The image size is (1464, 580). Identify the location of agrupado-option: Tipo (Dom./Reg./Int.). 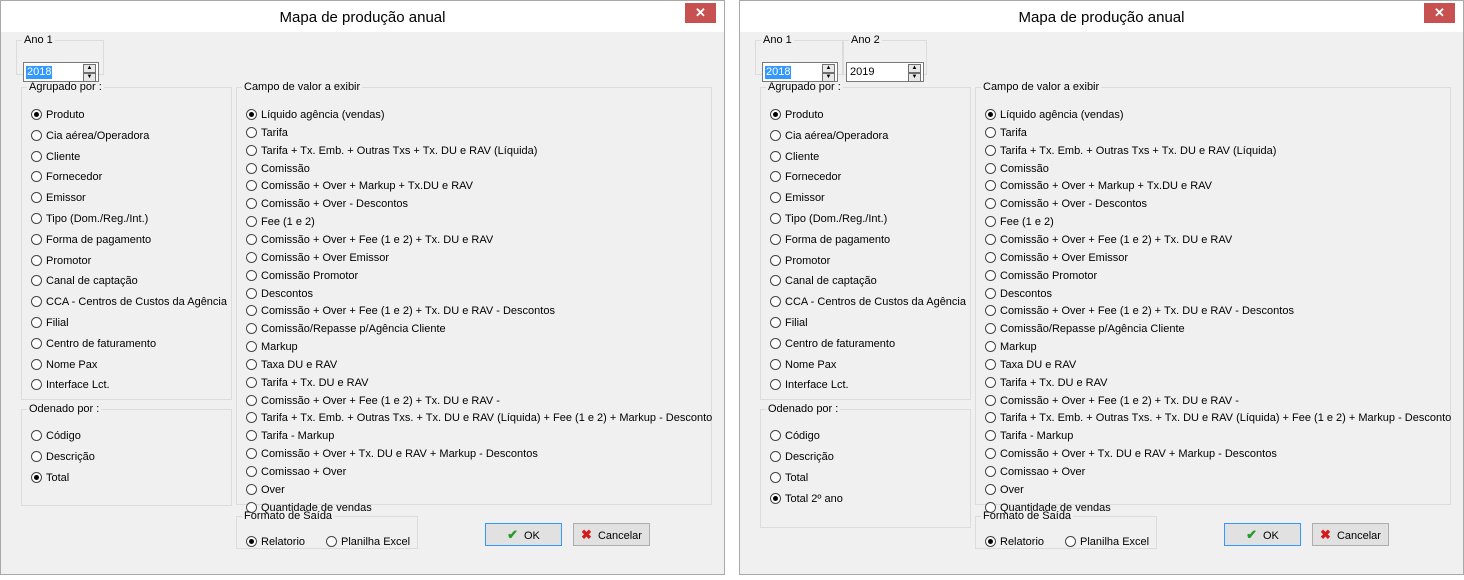
(89, 219).